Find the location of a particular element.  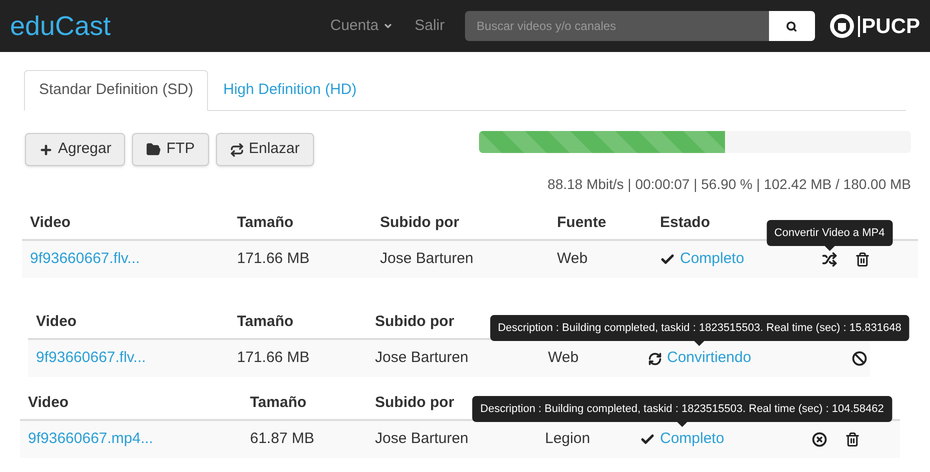

tab: High Definition (HD) is located at coordinates (290, 90).